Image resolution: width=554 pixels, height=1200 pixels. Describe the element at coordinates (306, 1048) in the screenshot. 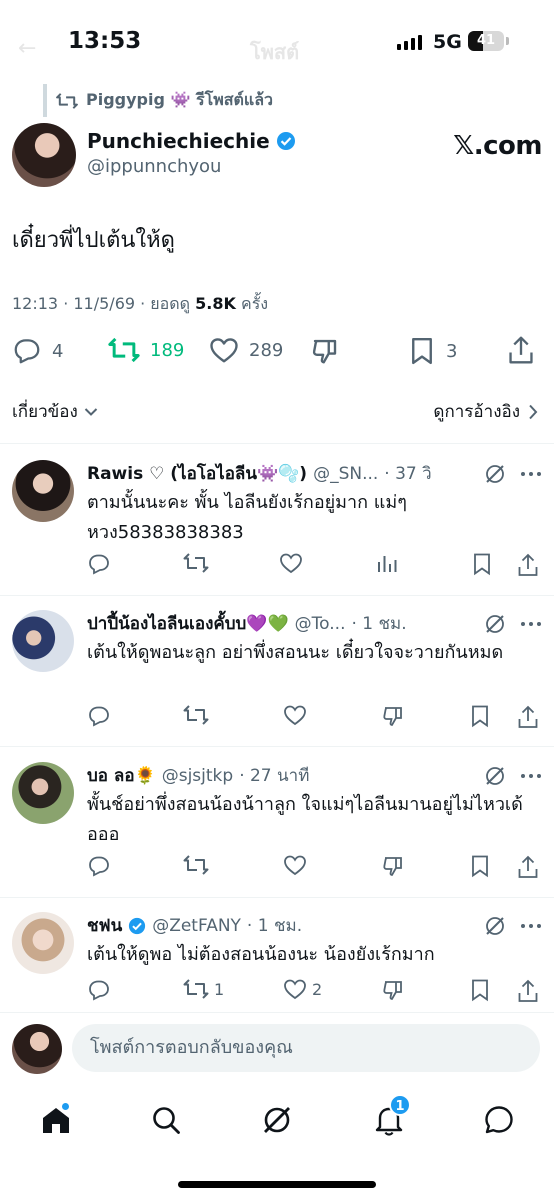

I see `reply-input: โพสต์การตอบกลับของคุณ` at that location.